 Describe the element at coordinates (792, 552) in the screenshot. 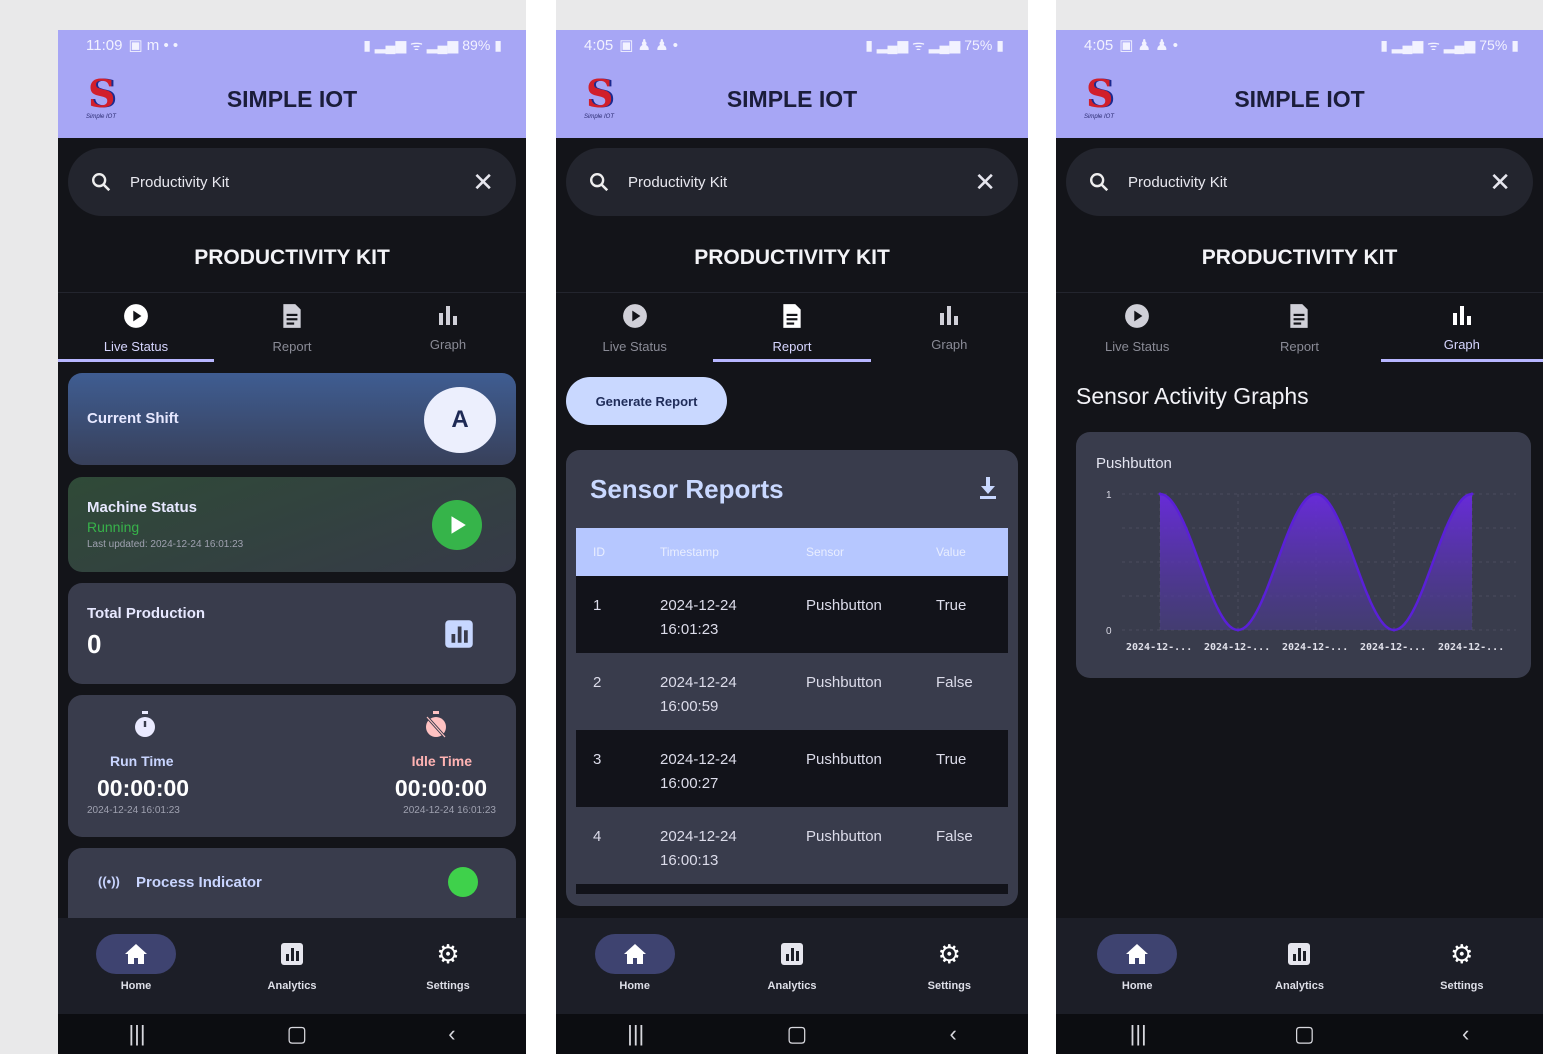

I see `table-header: ID Timestamp Sensor Value` at that location.